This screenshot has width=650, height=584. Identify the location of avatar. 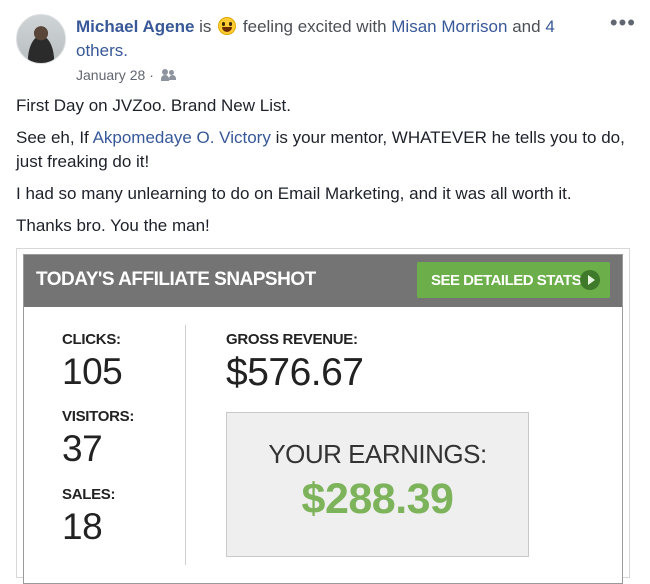
(41, 39).